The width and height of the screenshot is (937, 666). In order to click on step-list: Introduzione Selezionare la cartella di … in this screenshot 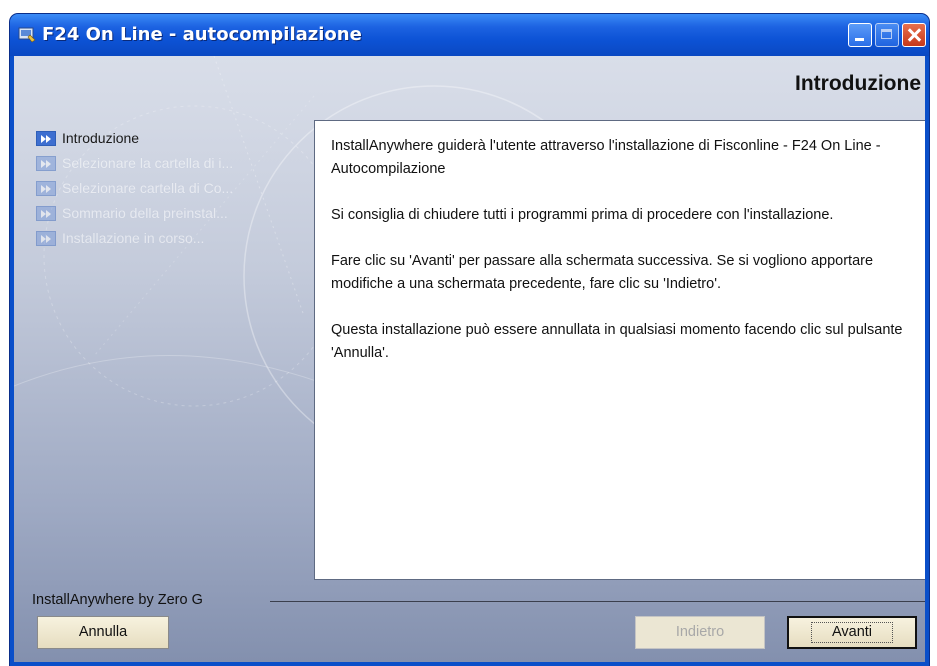, I will do `click(171, 190)`.